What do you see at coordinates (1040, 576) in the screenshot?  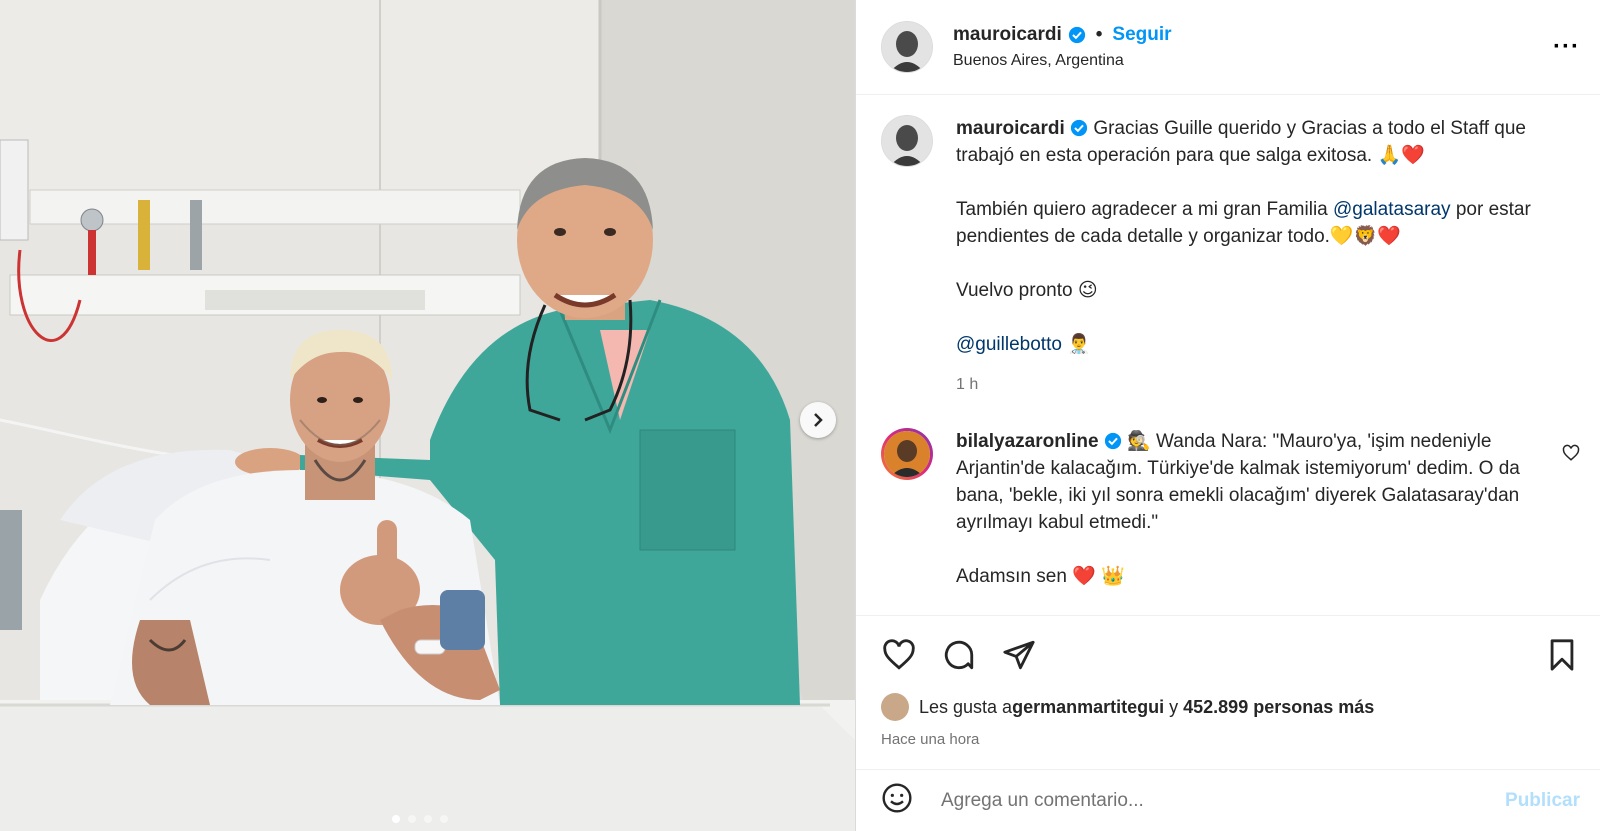 I see `comment-text-2: Adamsın sen ❤️ 👑` at bounding box center [1040, 576].